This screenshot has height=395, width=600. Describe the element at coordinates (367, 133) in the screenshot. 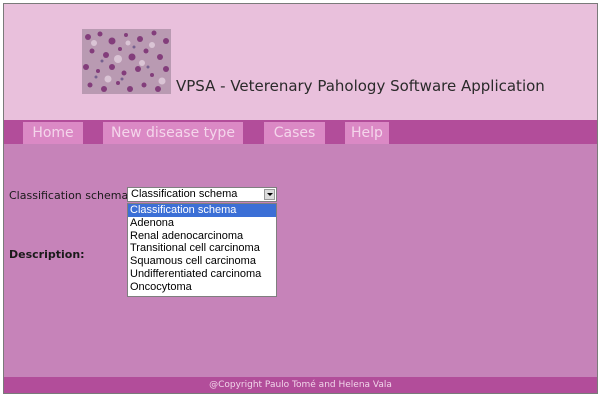

I see `nav-help: Help` at that location.